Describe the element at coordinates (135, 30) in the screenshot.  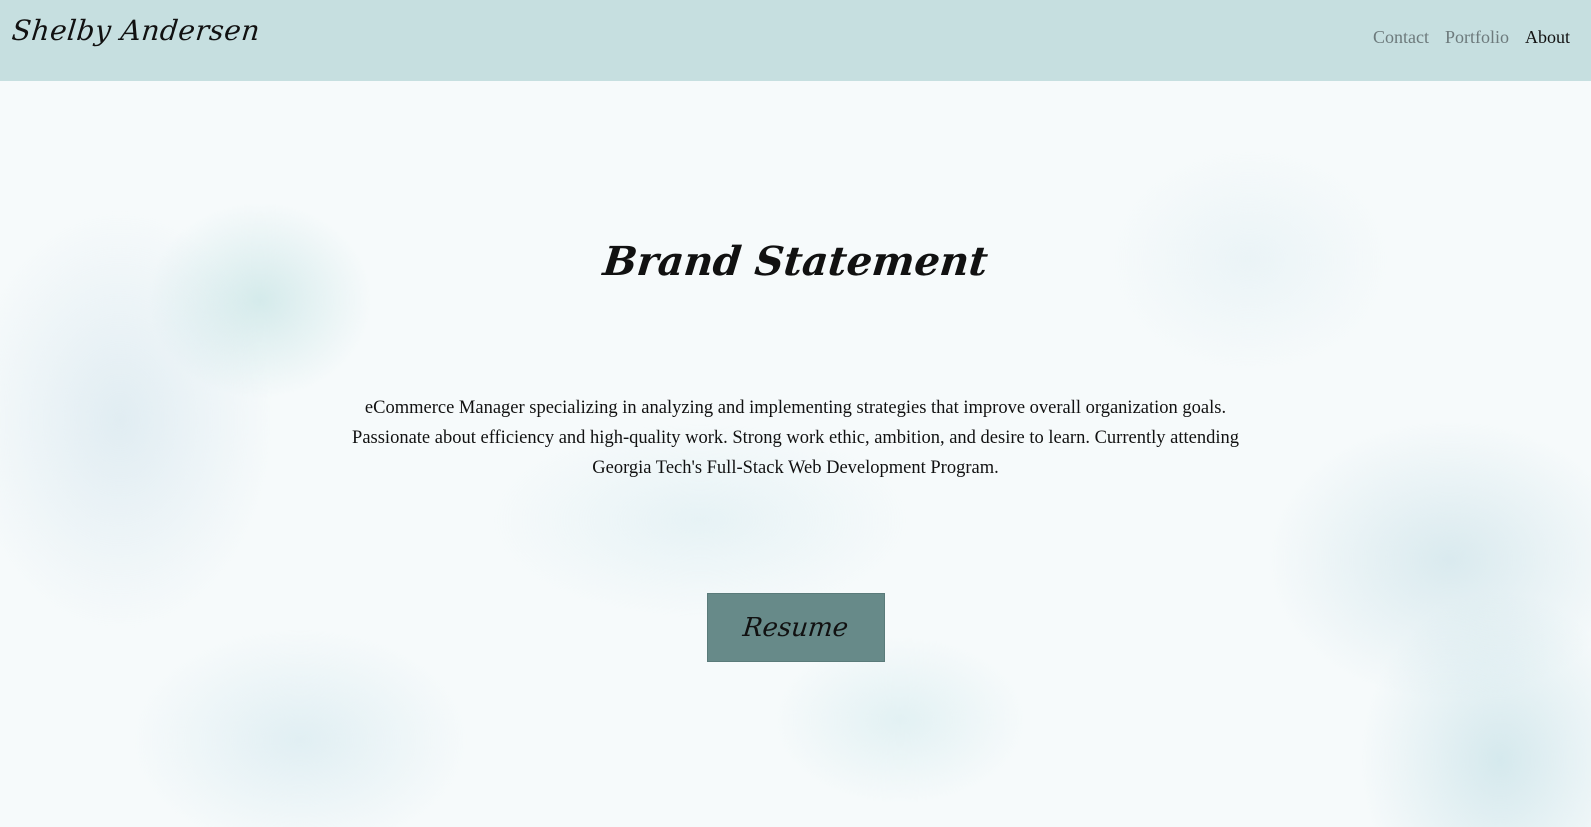
I see `site-logo: Shelby Andersen` at that location.